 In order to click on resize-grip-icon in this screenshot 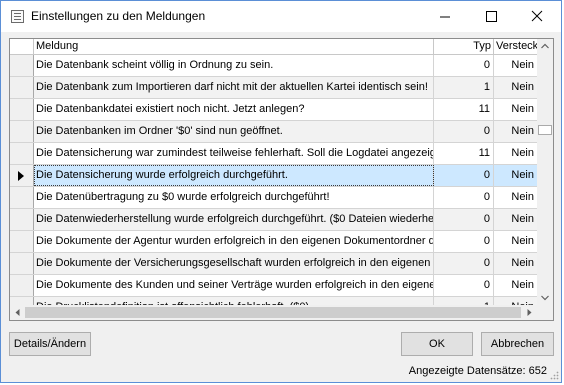, I will do `click(554, 375)`.